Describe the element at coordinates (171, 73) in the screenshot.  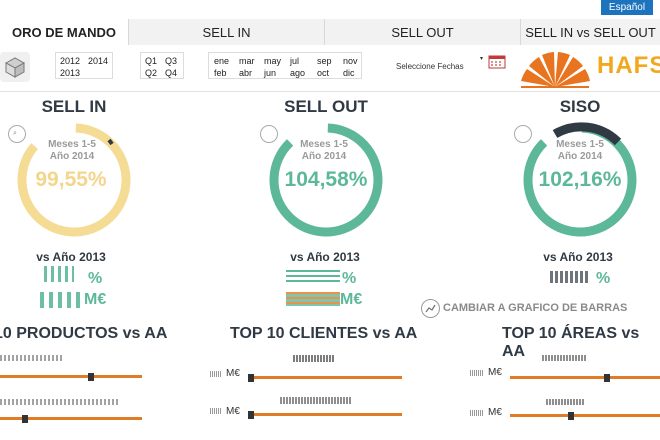
I see `quarter-option: Q4` at that location.